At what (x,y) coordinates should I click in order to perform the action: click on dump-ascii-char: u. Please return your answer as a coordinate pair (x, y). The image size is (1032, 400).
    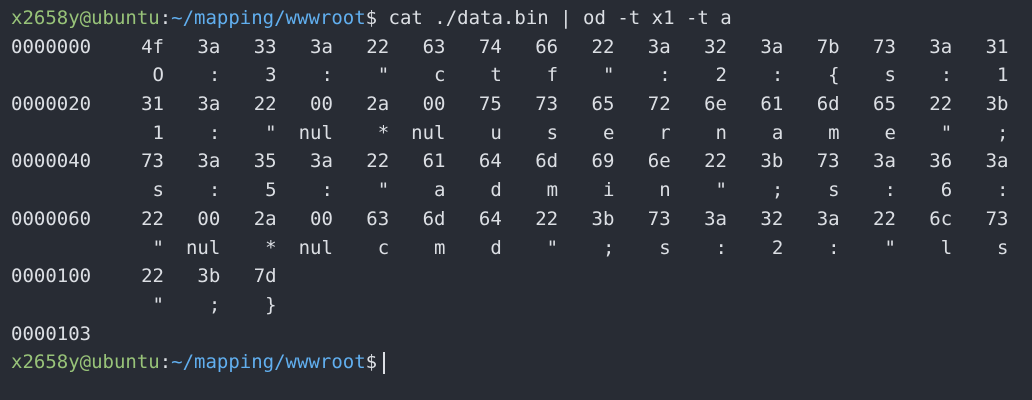
    Looking at the image, I should click on (496, 132).